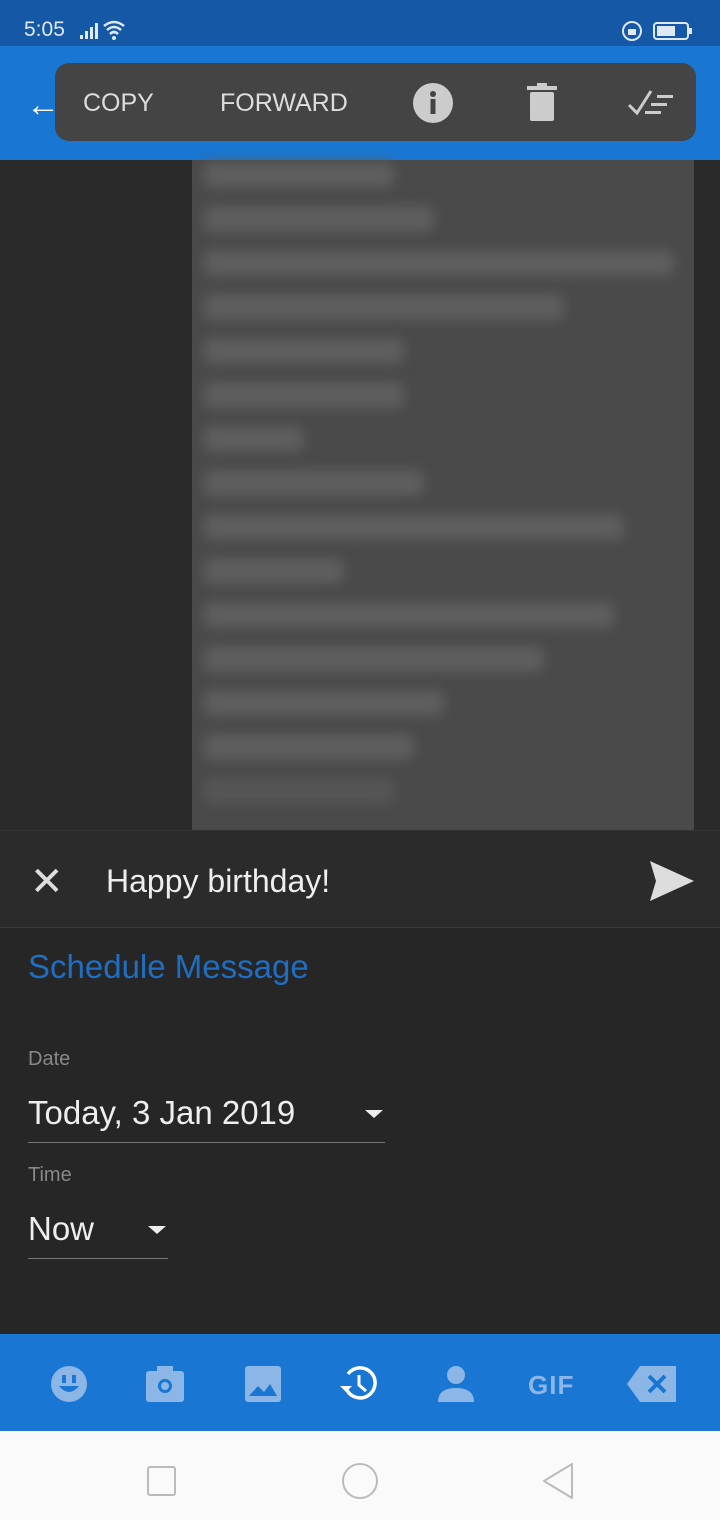 The height and width of the screenshot is (1520, 720). Describe the element at coordinates (456, 1384) in the screenshot. I see `contact-icon` at that location.